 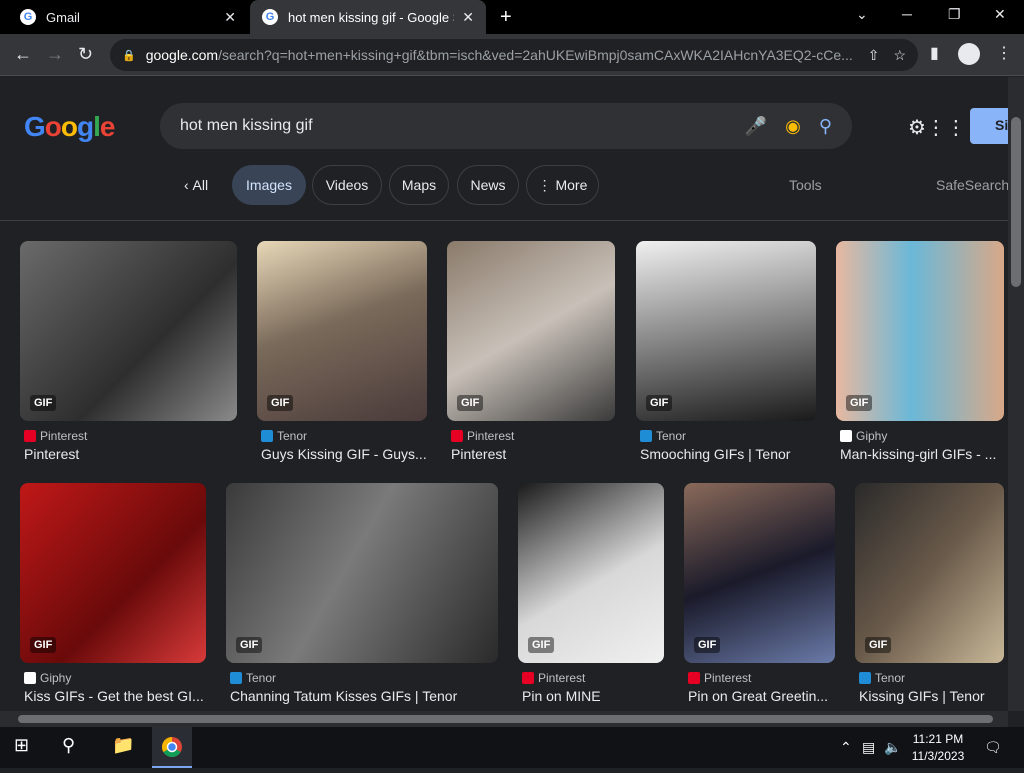 I want to click on search-input: hot men kissing gif, so click(x=453, y=126).